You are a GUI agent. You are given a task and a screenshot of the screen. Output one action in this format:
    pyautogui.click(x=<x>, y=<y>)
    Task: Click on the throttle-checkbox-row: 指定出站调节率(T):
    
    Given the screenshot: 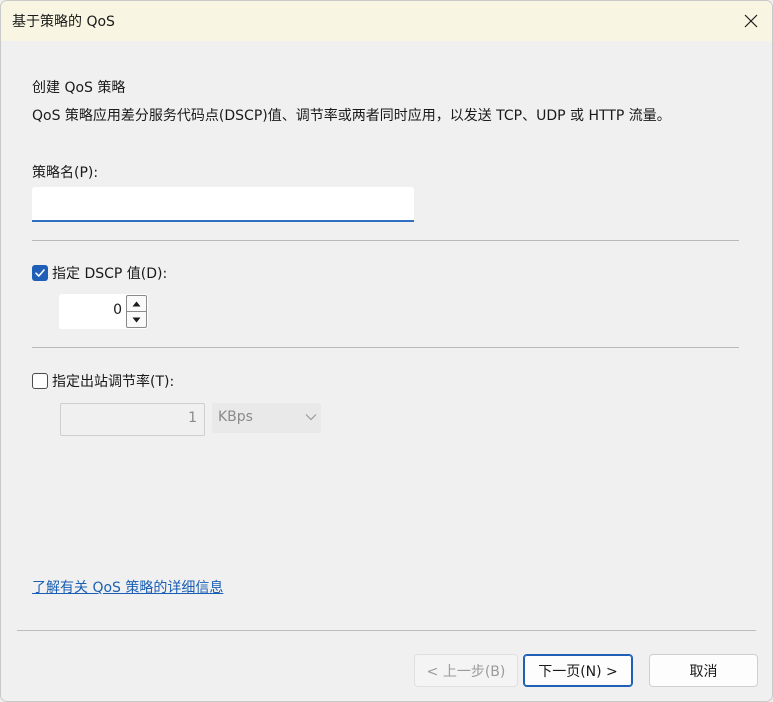 What is the action you would take?
    pyautogui.click(x=103, y=381)
    